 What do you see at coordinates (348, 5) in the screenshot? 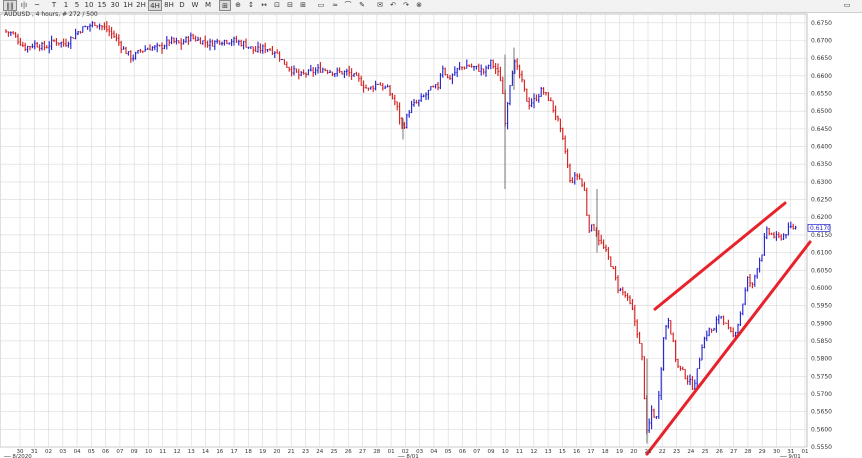
I see `arc-icon: ⌒` at bounding box center [348, 5].